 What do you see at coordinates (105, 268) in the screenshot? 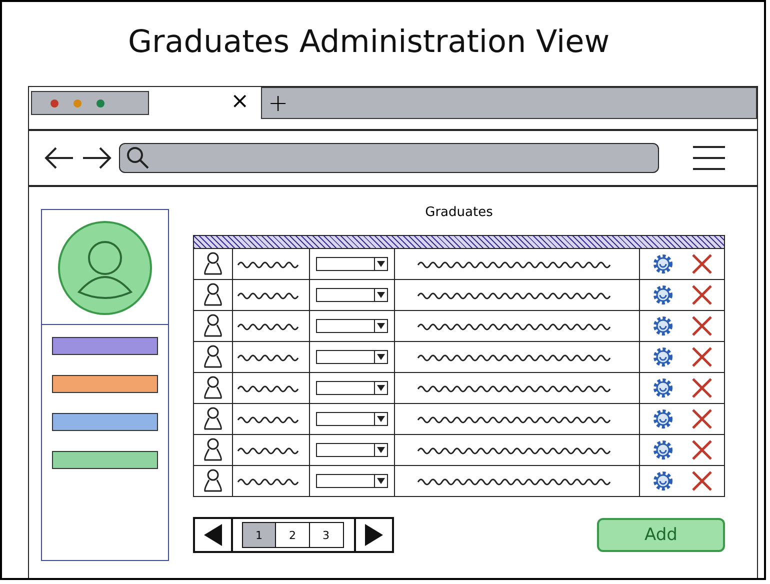
I see `avatar-icon` at bounding box center [105, 268].